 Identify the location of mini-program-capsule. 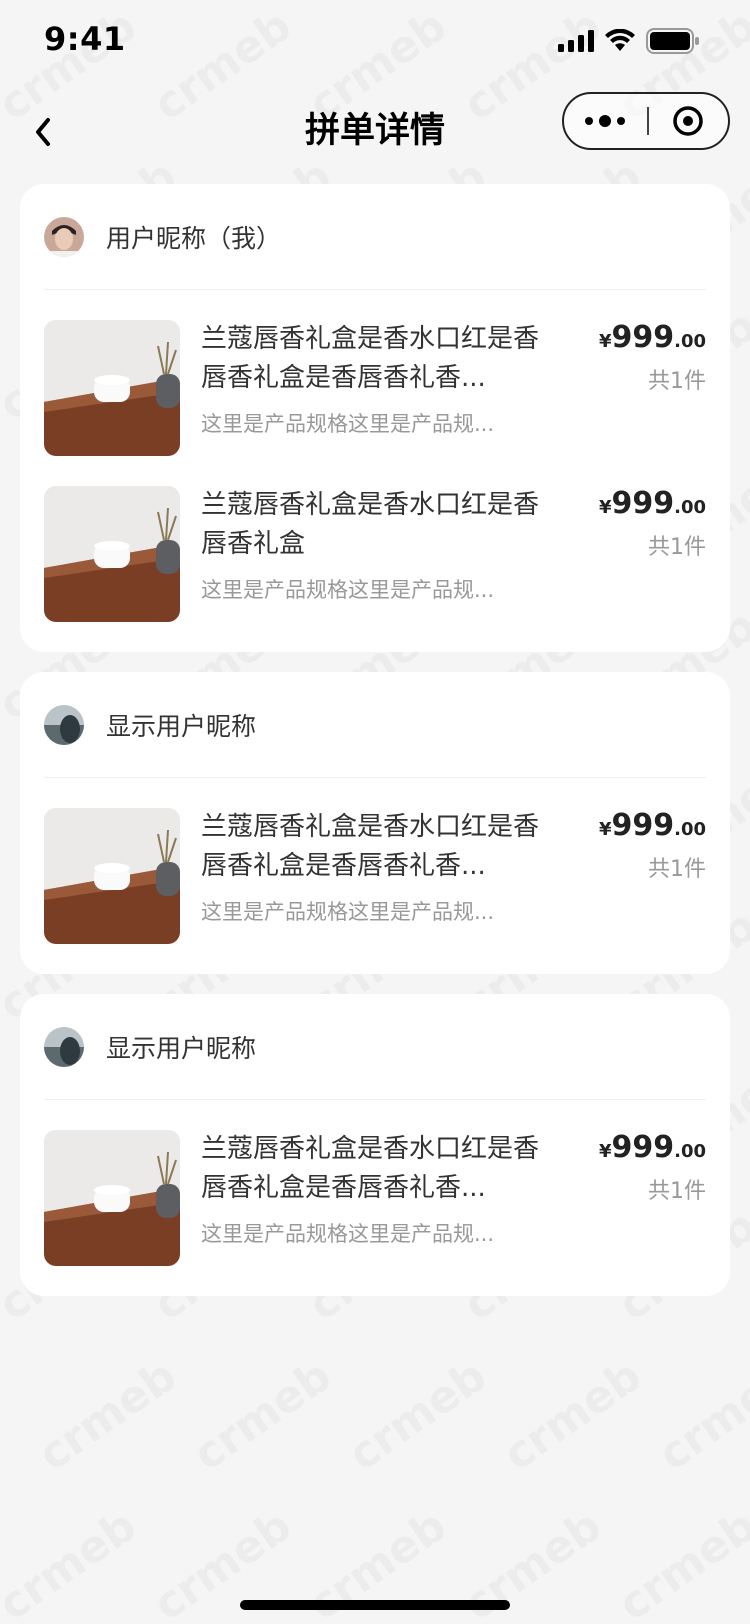
(646, 121).